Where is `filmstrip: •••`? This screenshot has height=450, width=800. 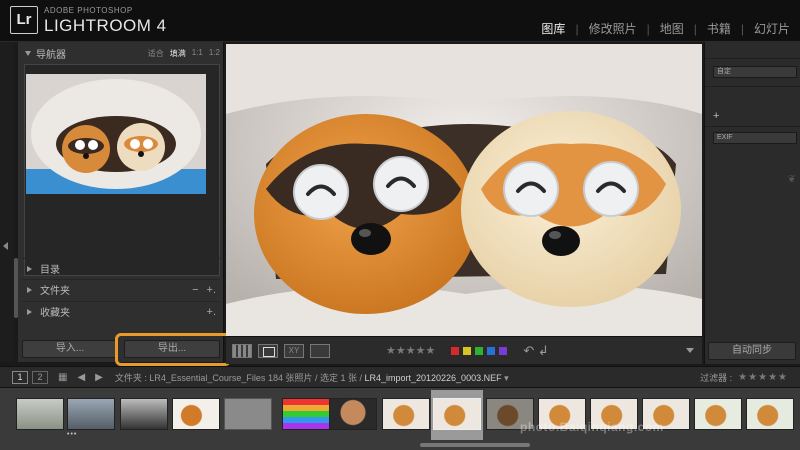
filmstrip: ••• is located at coordinates (400, 419).